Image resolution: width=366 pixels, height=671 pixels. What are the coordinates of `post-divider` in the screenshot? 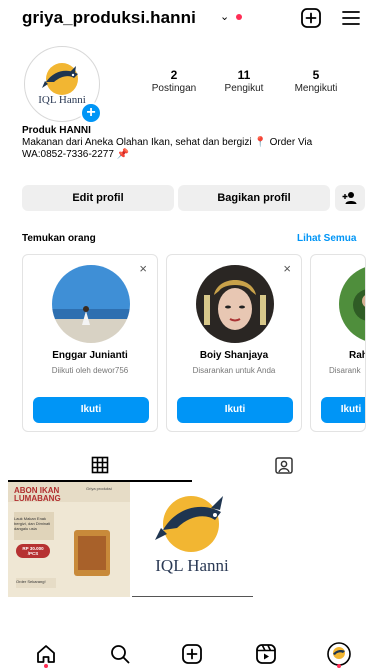 It's located at (192, 596).